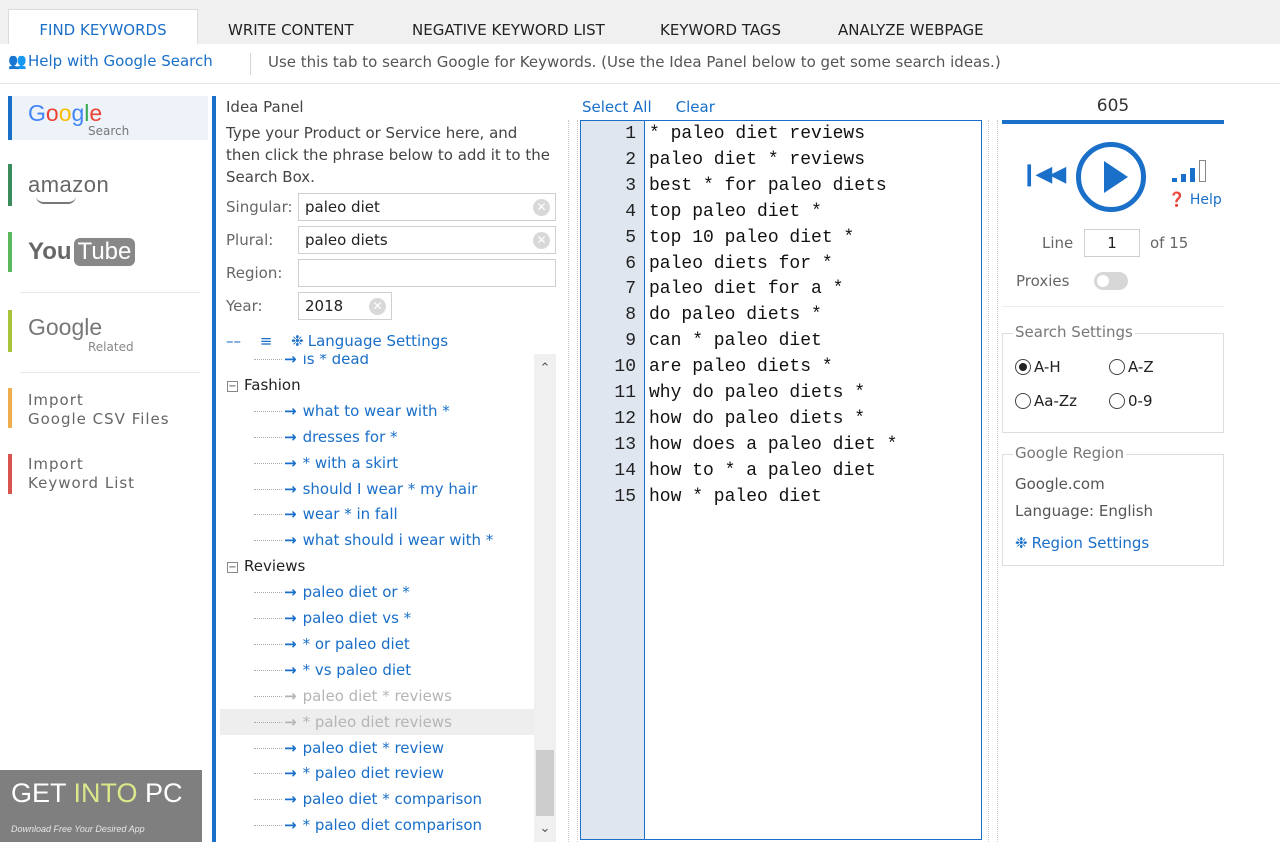  I want to click on tab-negative-keyword-list: NEGATIVE KEYWORD LIST, so click(508, 27).